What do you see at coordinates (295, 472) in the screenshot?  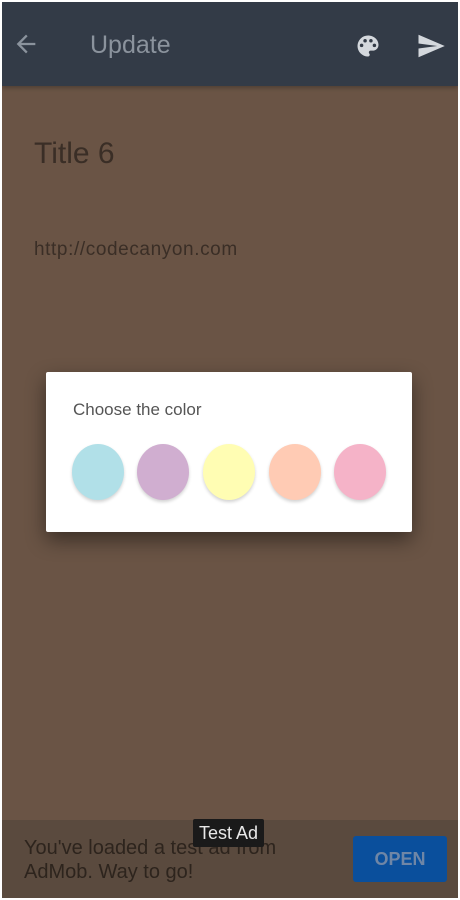 I see `color-swatch-peach` at bounding box center [295, 472].